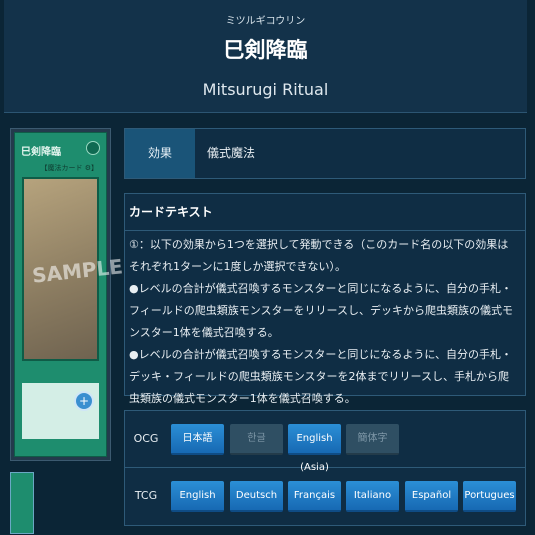 The height and width of the screenshot is (535, 535). What do you see at coordinates (197, 496) in the screenshot?
I see `lang-button-english: English` at bounding box center [197, 496].